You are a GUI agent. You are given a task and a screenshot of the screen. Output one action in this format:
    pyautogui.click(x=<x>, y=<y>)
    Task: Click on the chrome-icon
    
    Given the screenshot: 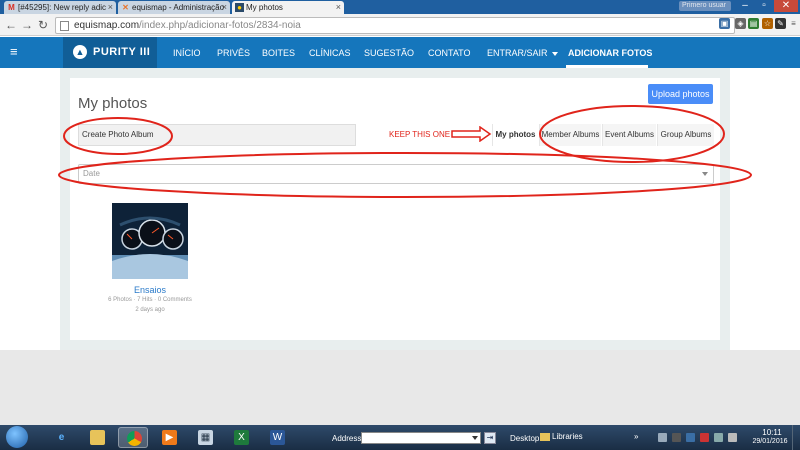 What is the action you would take?
    pyautogui.click(x=134, y=438)
    